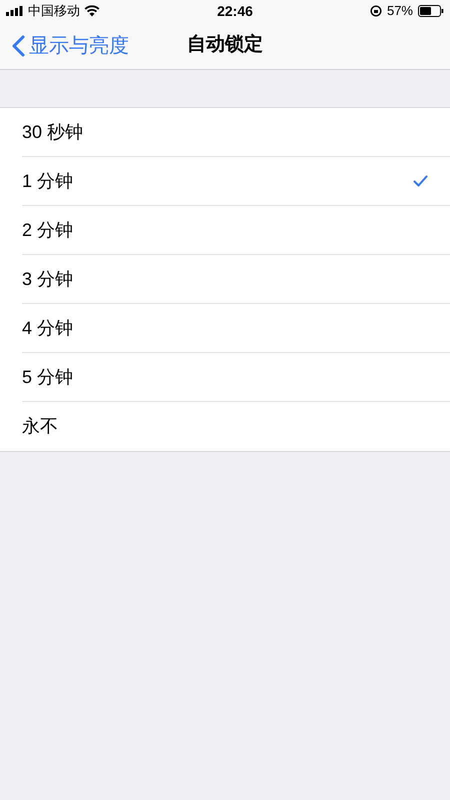 This screenshot has height=800, width=450. What do you see at coordinates (48, 181) in the screenshot?
I see `option-label: 1 分钟` at bounding box center [48, 181].